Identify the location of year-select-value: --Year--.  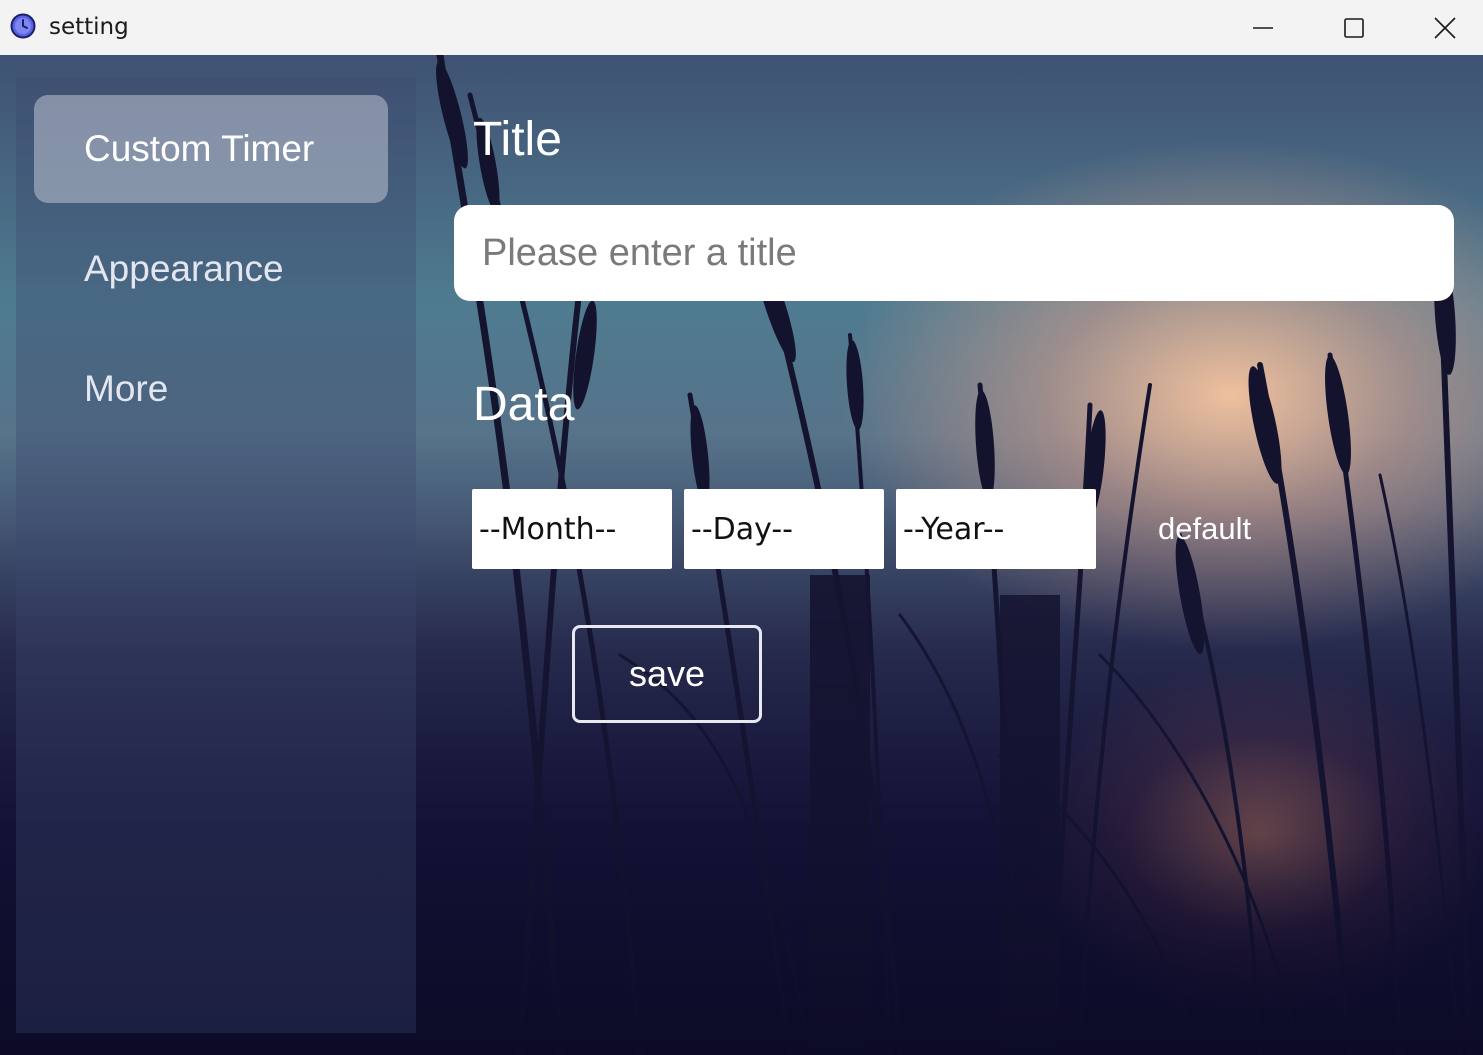
(954, 529).